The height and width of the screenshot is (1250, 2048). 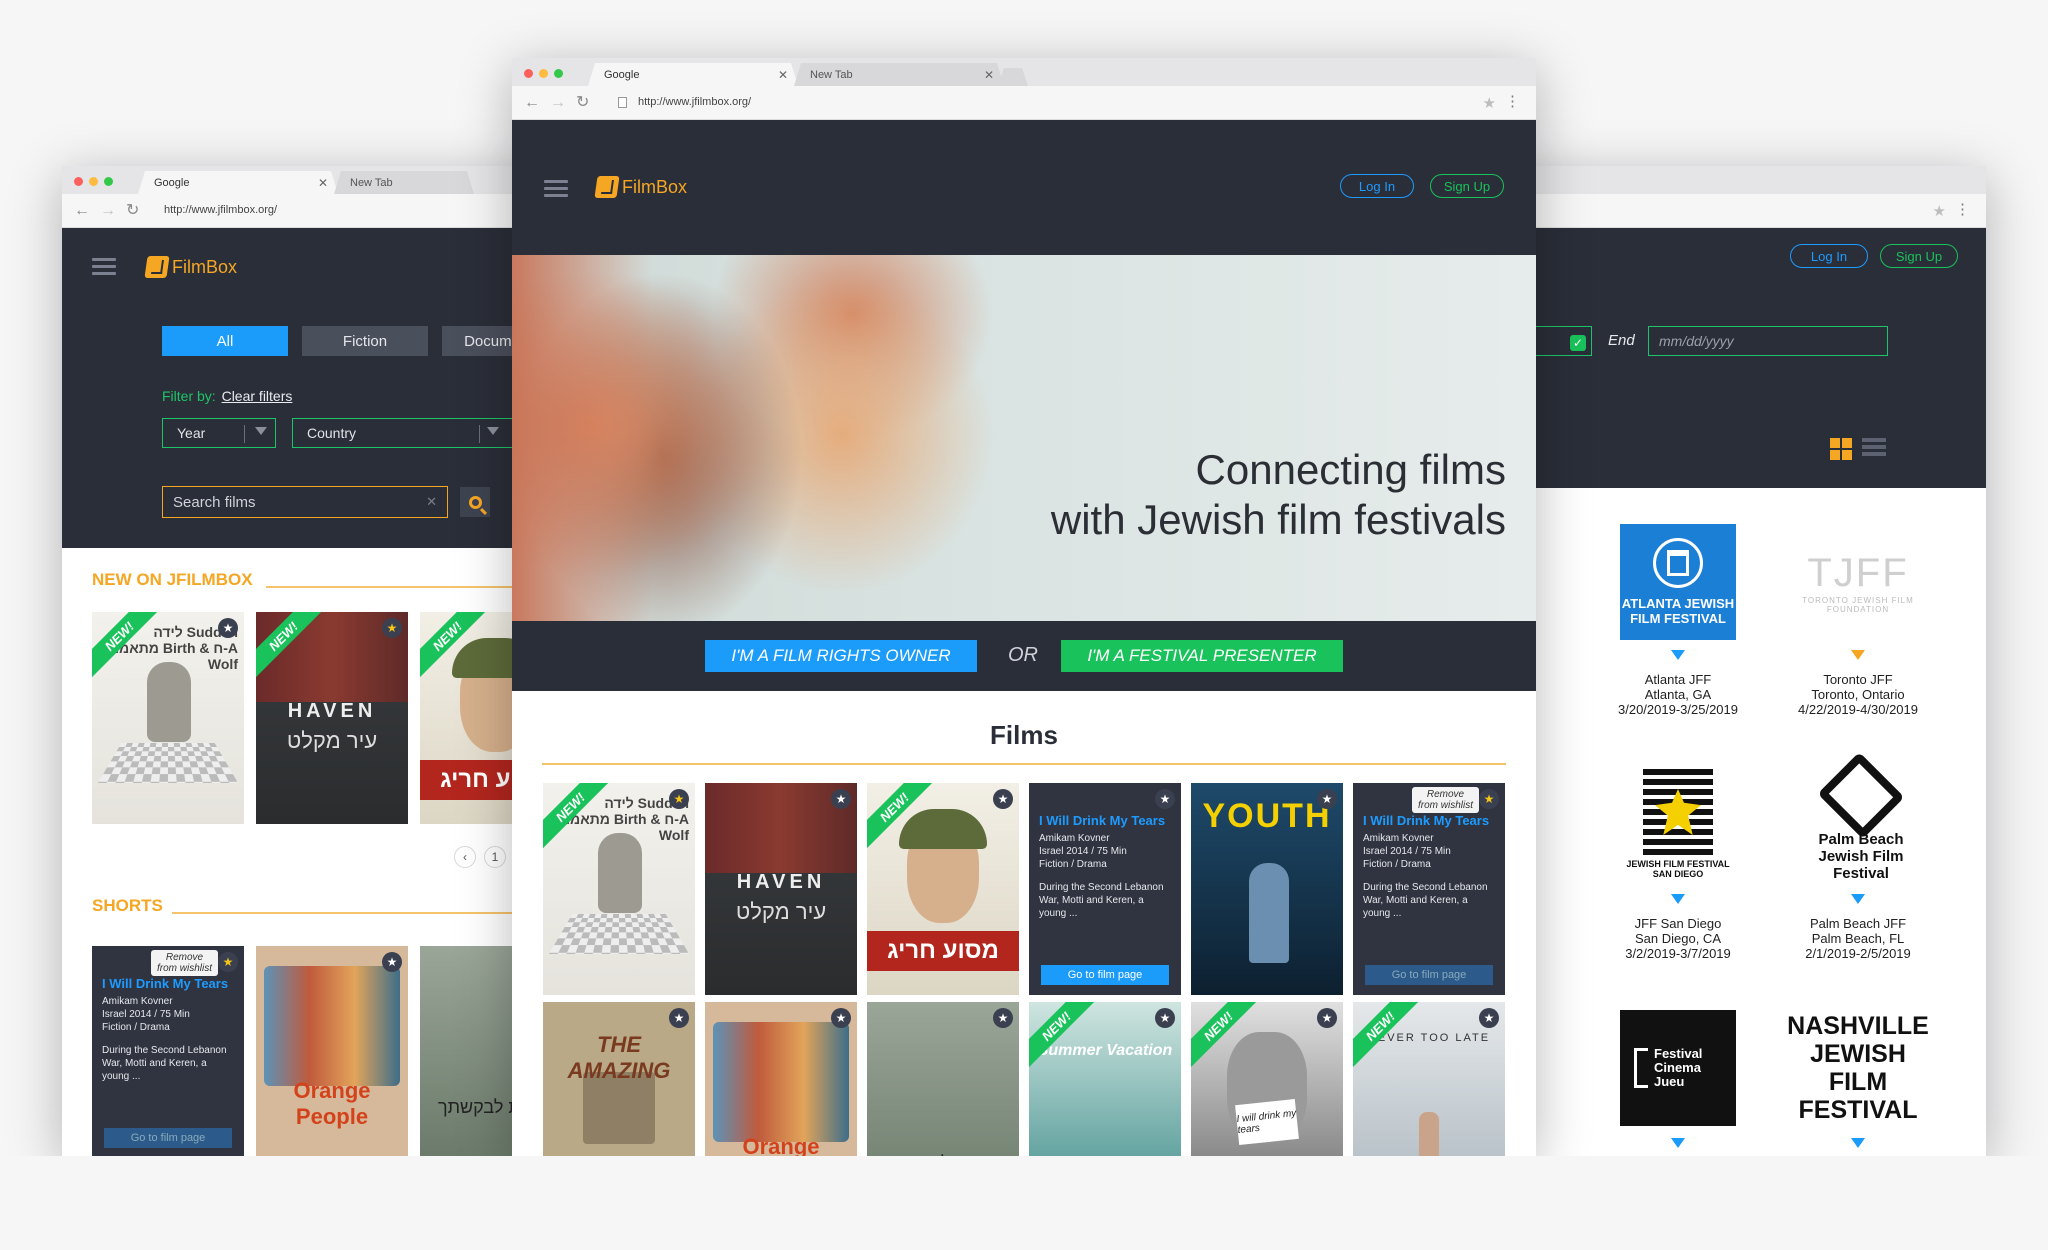 What do you see at coordinates (1267, 1080) in the screenshot?
I see `poster-i-will-drink-my-tears: I will drink my tears NEW! ★` at bounding box center [1267, 1080].